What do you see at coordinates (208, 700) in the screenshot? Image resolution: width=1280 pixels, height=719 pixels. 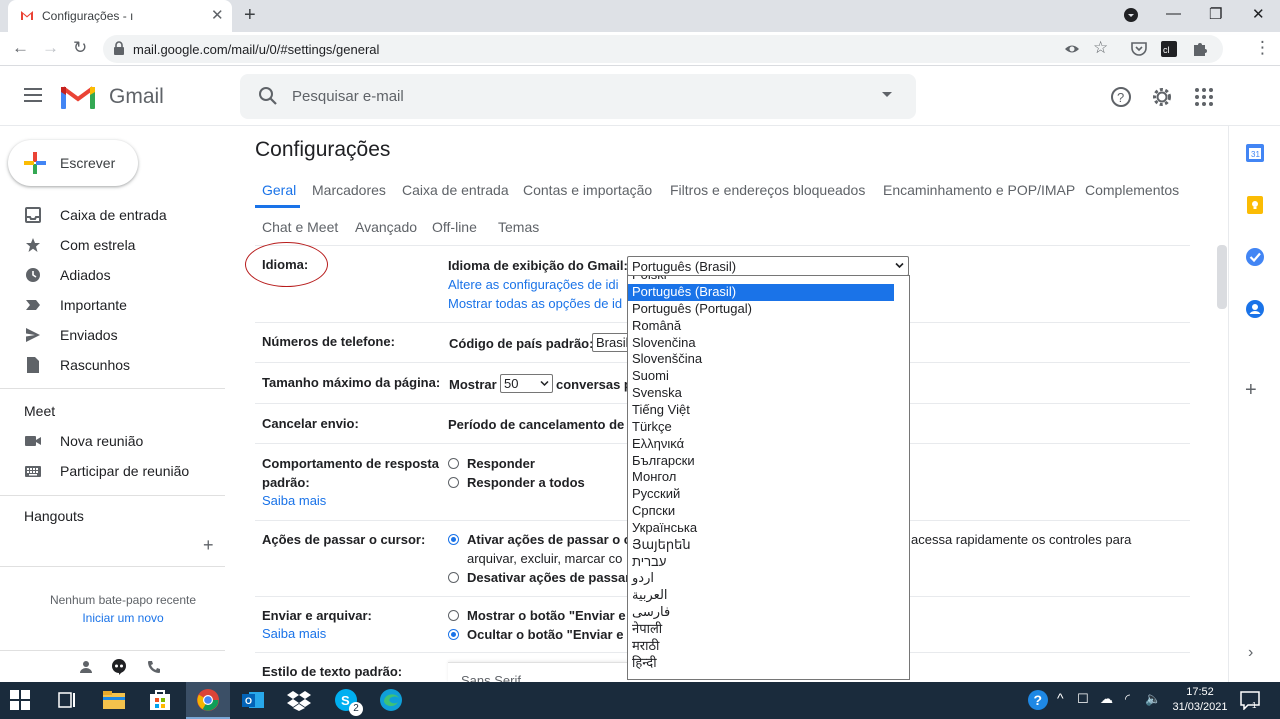 I see `chrome-taskbar-active` at bounding box center [208, 700].